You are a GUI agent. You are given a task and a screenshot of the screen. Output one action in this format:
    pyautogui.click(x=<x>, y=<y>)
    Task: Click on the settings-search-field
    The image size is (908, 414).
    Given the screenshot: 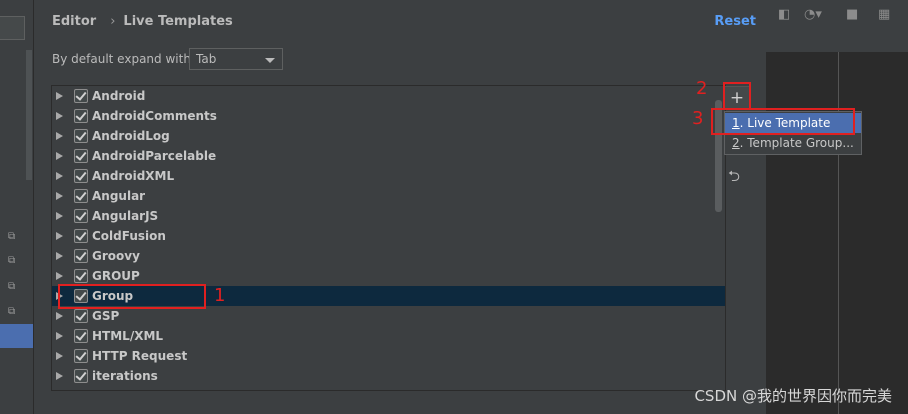 What is the action you would take?
    pyautogui.click(x=12, y=28)
    